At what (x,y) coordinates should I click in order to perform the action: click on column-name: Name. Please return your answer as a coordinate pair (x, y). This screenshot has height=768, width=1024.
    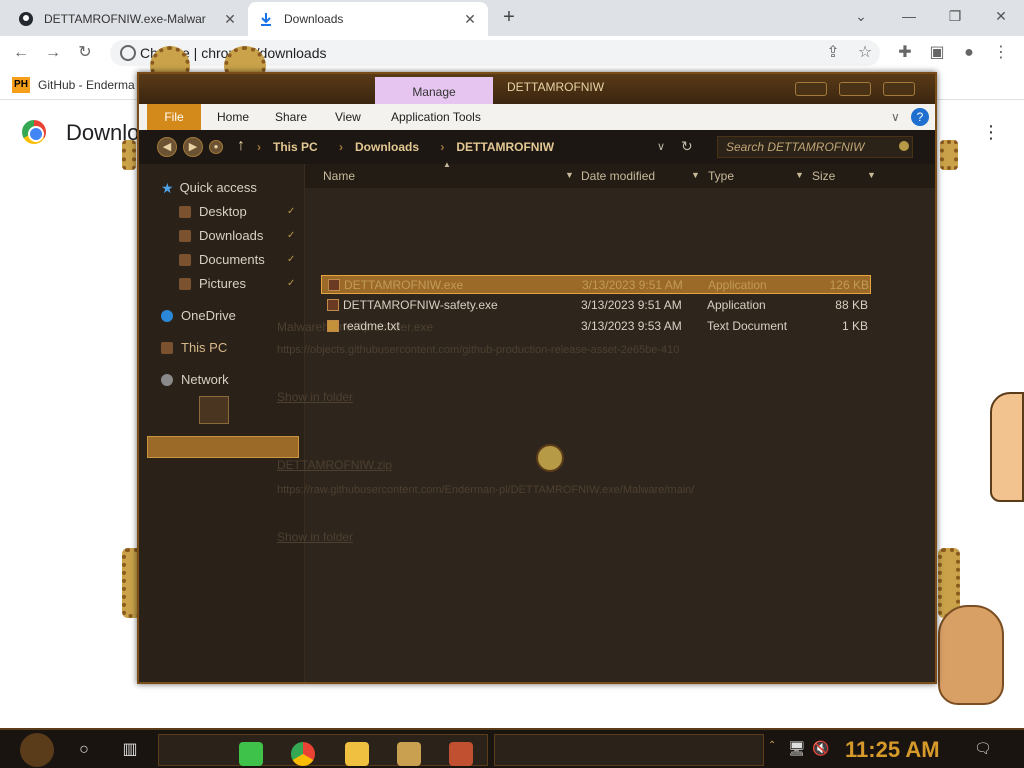
    Looking at the image, I should click on (339, 176).